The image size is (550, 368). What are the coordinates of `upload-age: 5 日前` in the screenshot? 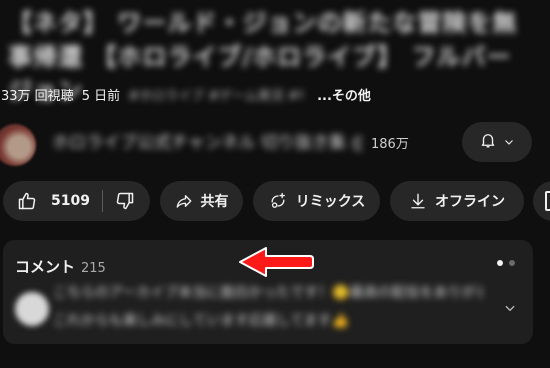 It's located at (101, 96).